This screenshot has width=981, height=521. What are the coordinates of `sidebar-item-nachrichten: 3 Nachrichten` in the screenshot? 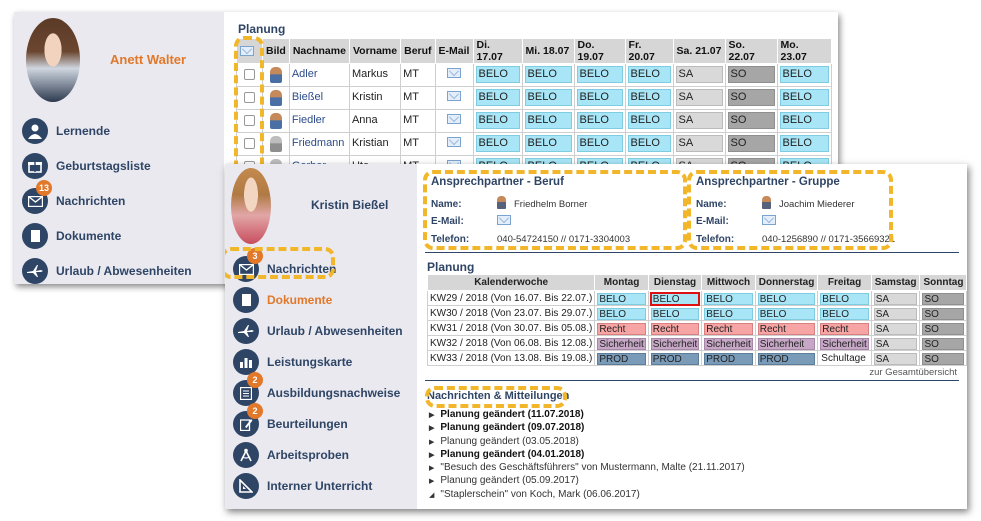 It's located at (284, 265).